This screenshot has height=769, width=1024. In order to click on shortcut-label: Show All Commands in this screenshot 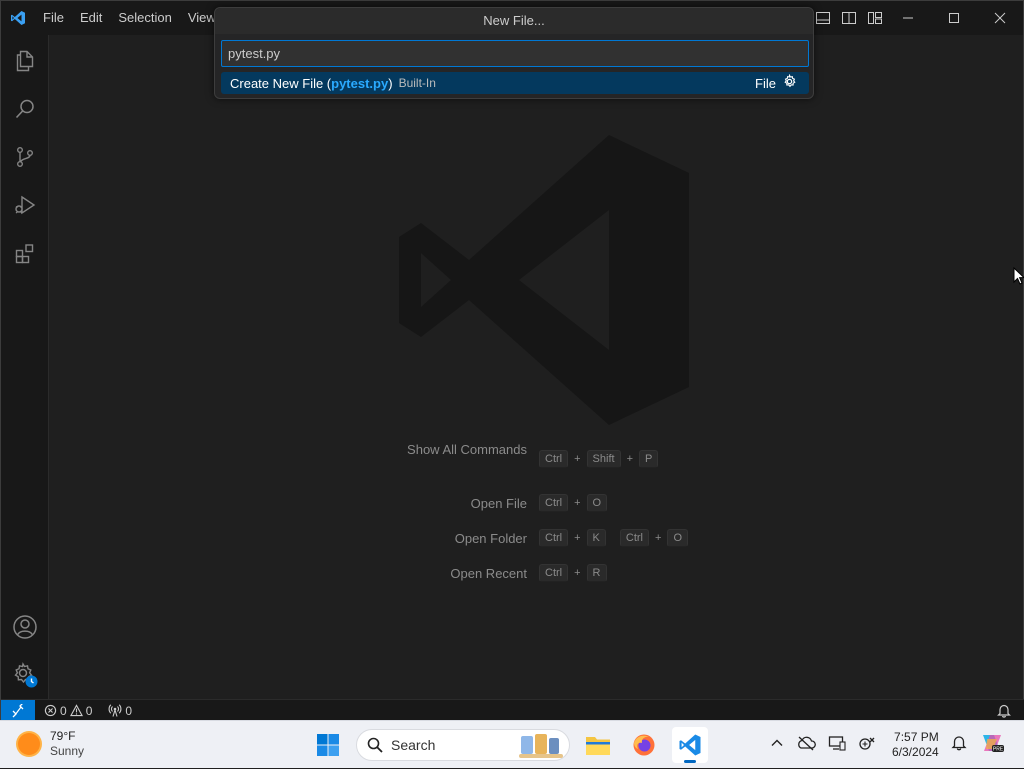, I will do `click(467, 449)`.